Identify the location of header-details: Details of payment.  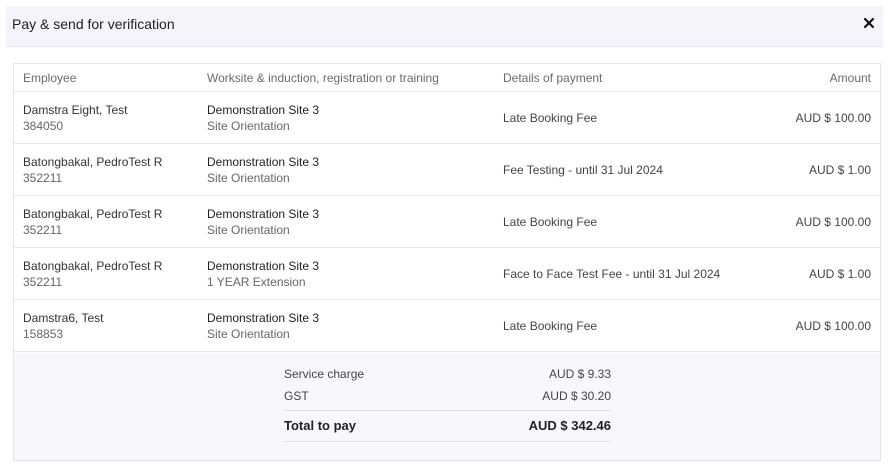
(553, 78).